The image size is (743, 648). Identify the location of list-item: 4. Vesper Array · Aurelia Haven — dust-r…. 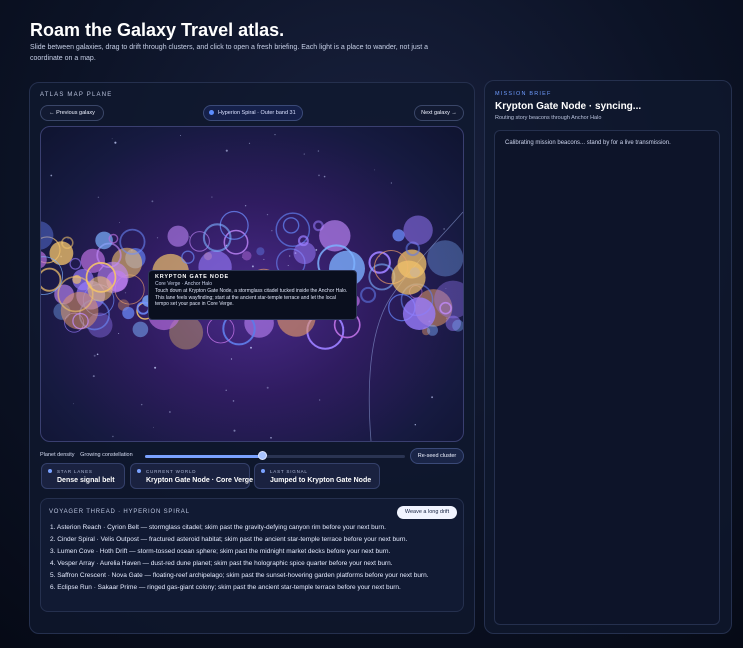
(221, 563).